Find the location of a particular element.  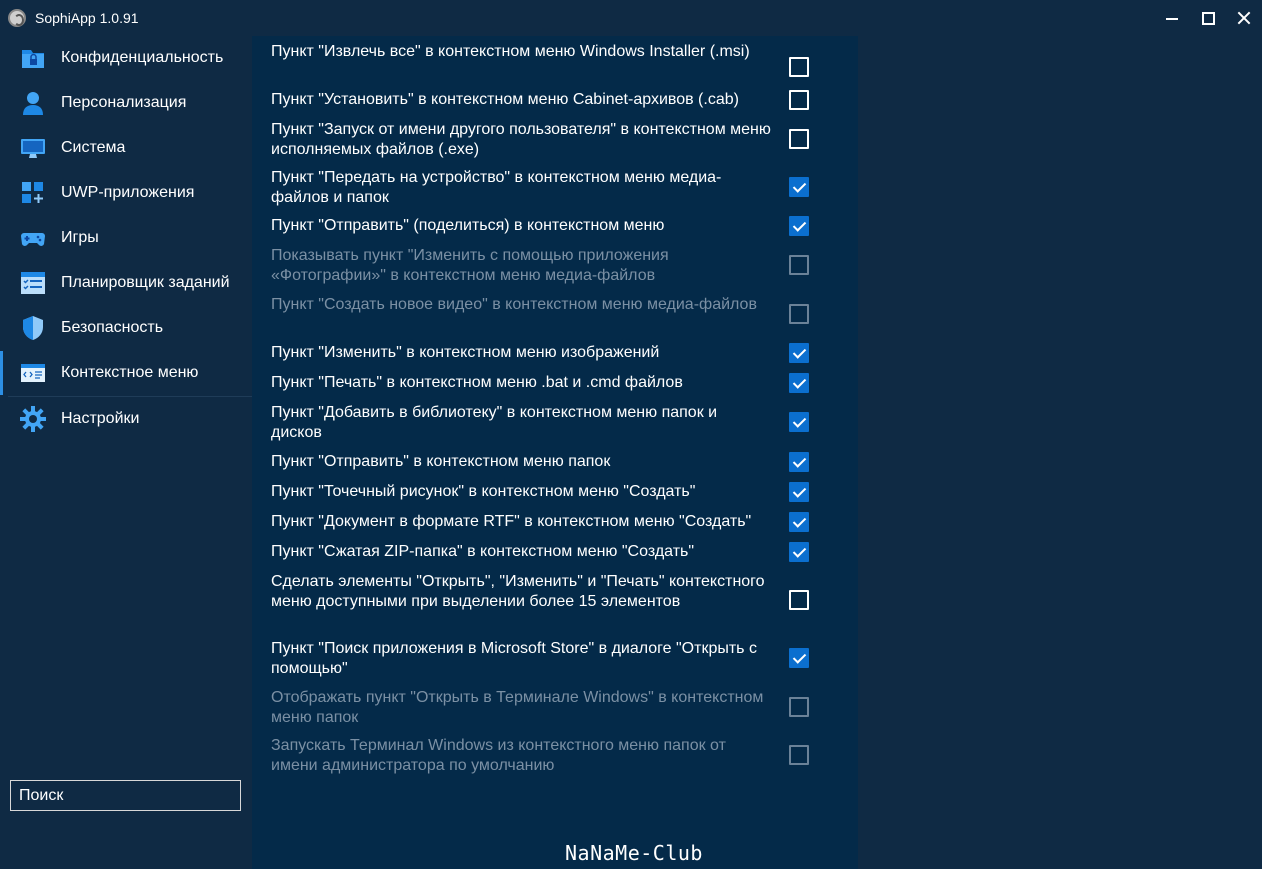

gear-icon is located at coordinates (33, 419).